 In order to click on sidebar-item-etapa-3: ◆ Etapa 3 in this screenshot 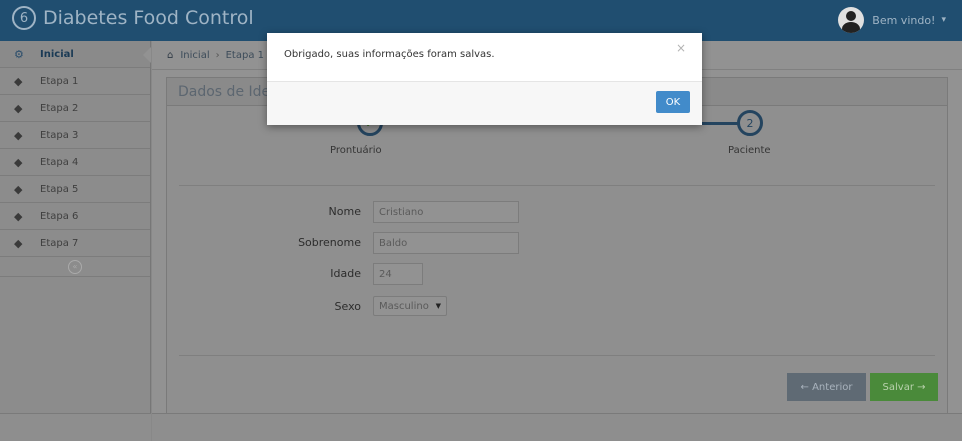, I will do `click(75, 135)`.